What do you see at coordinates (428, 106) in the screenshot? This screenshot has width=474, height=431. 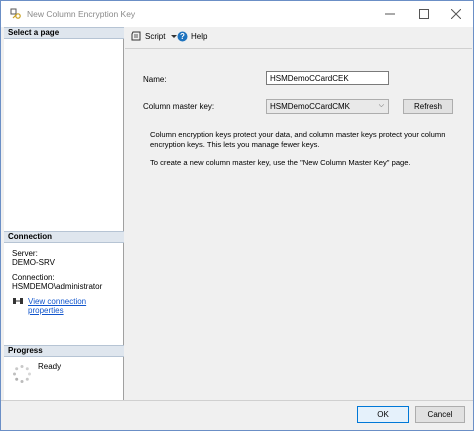 I see `refresh-button: Refresh` at bounding box center [428, 106].